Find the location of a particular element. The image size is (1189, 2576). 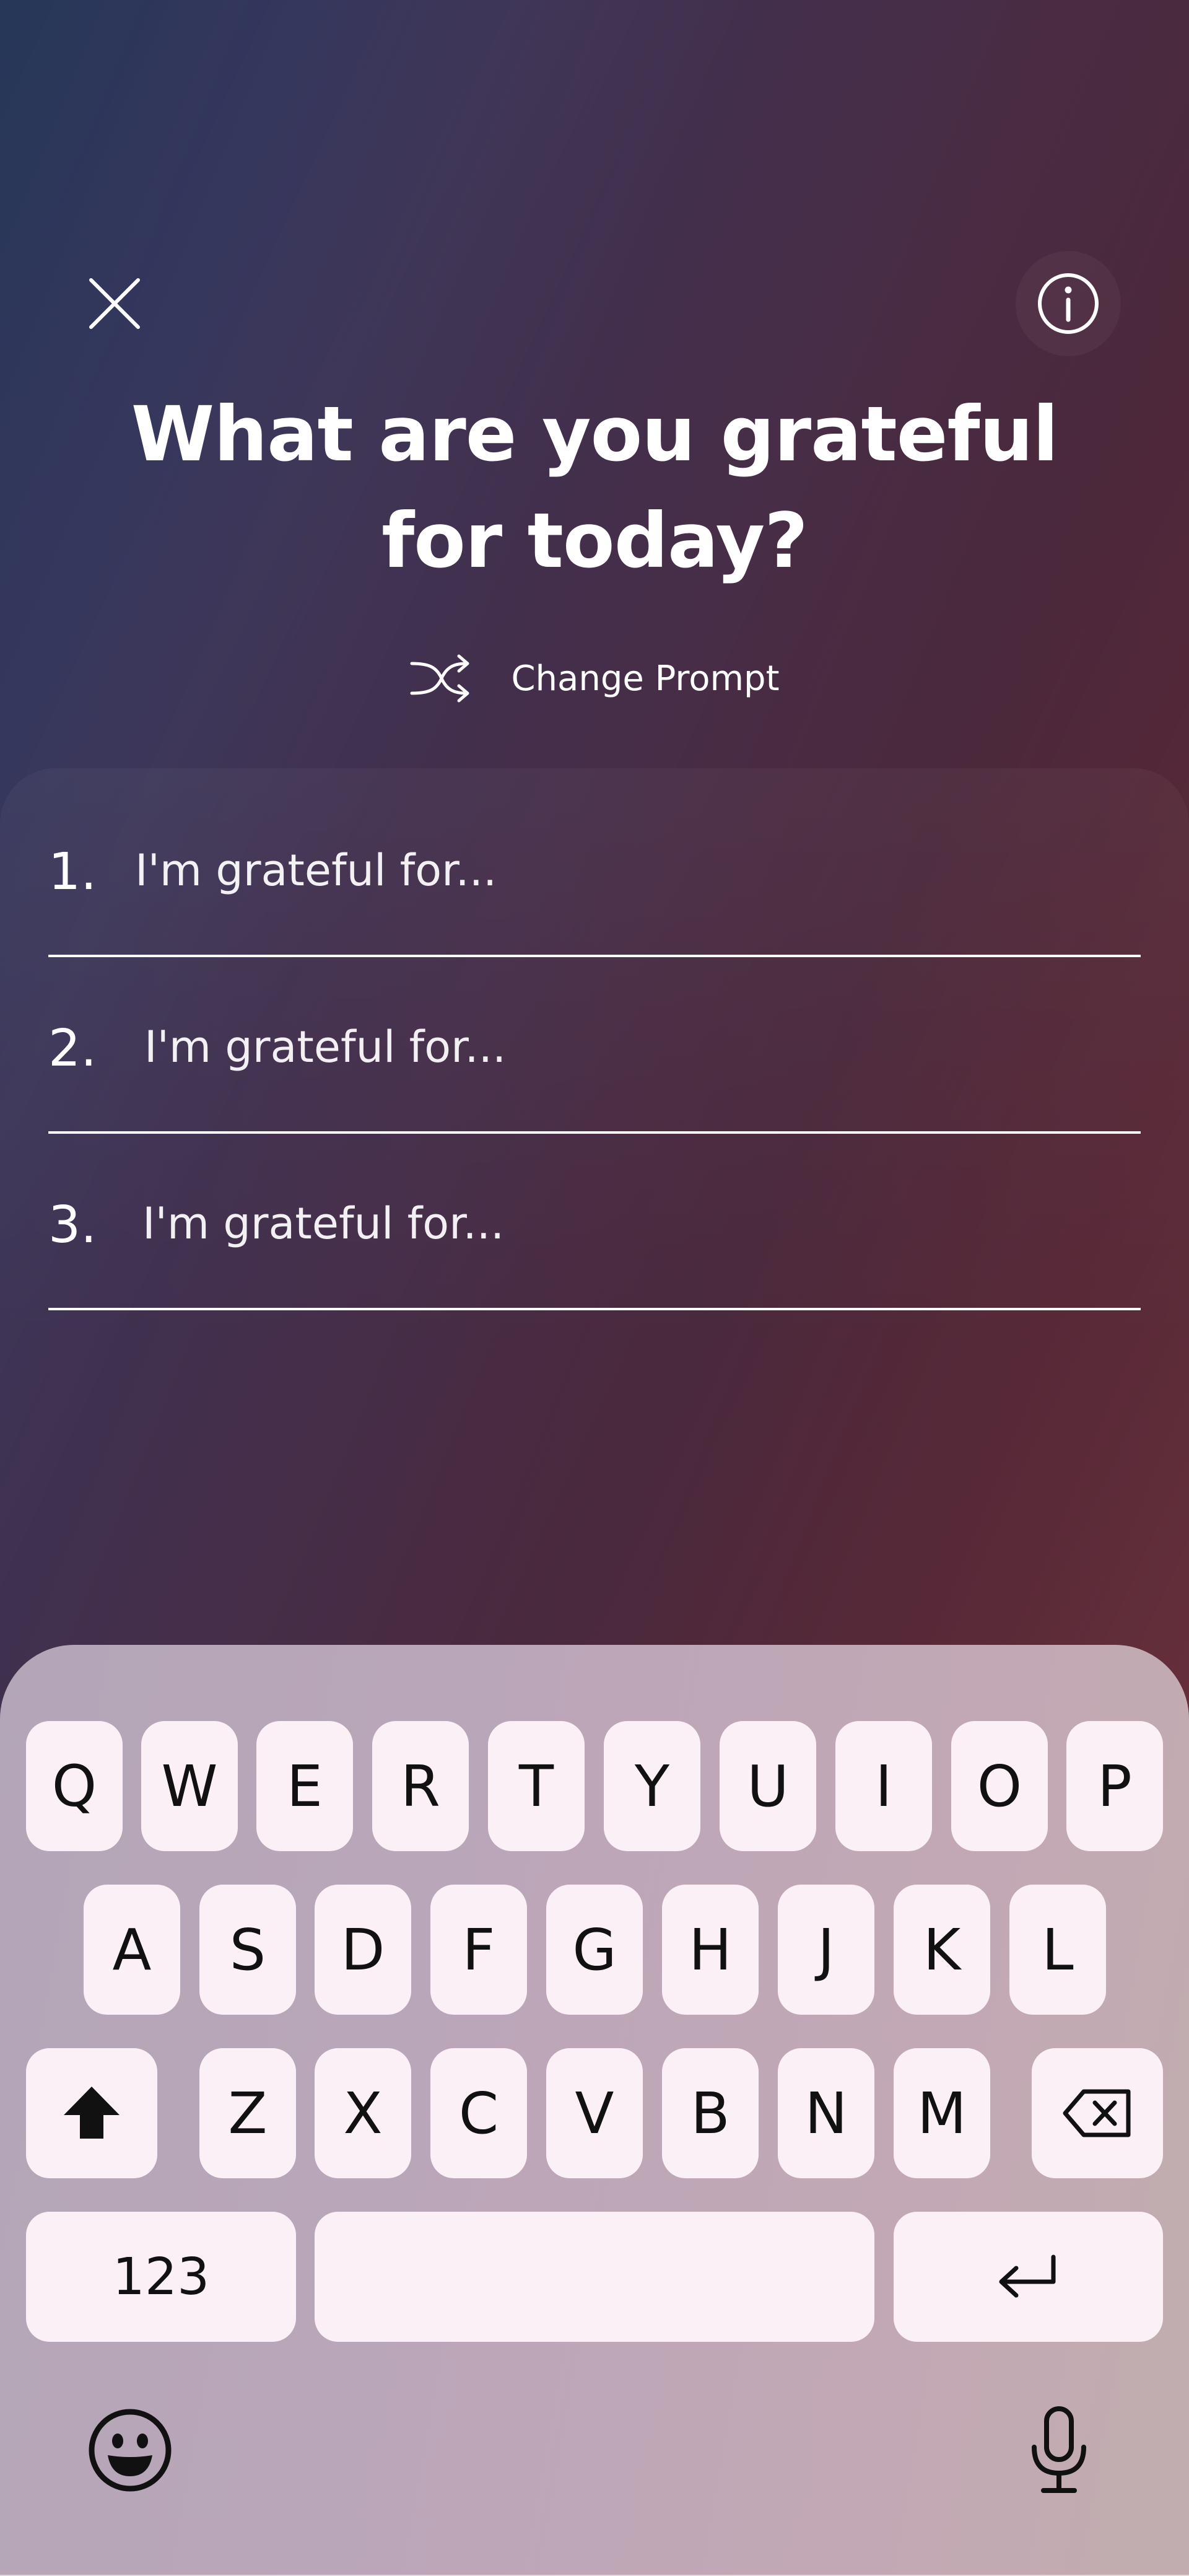

key-e: E is located at coordinates (304, 1786).